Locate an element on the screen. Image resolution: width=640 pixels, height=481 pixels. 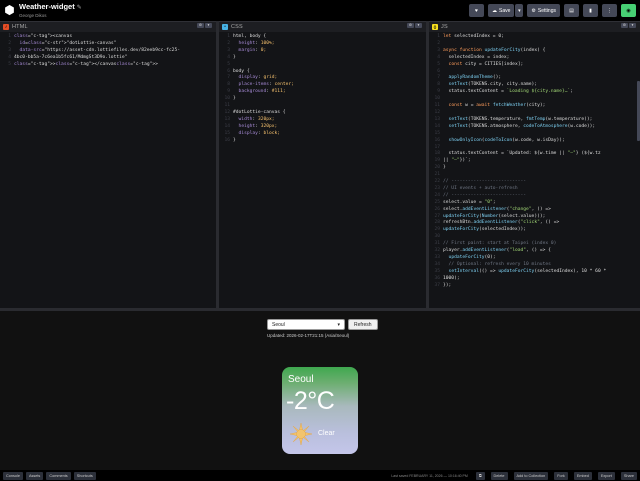
external-link-button: ⧉ is located at coordinates (480, 475).